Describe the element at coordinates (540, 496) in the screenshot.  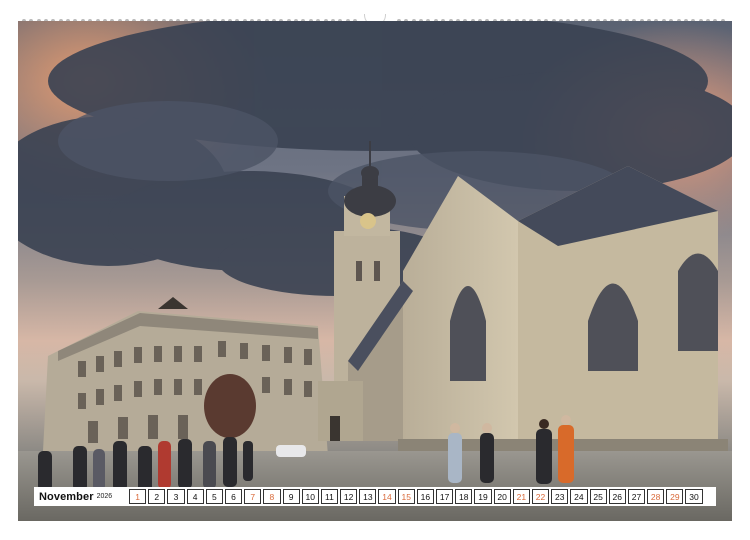
I see `day-cell: 22` at that location.